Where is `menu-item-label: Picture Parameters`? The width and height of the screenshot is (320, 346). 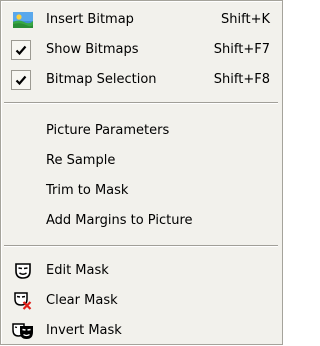 menu-item-label: Picture Parameters is located at coordinates (108, 130).